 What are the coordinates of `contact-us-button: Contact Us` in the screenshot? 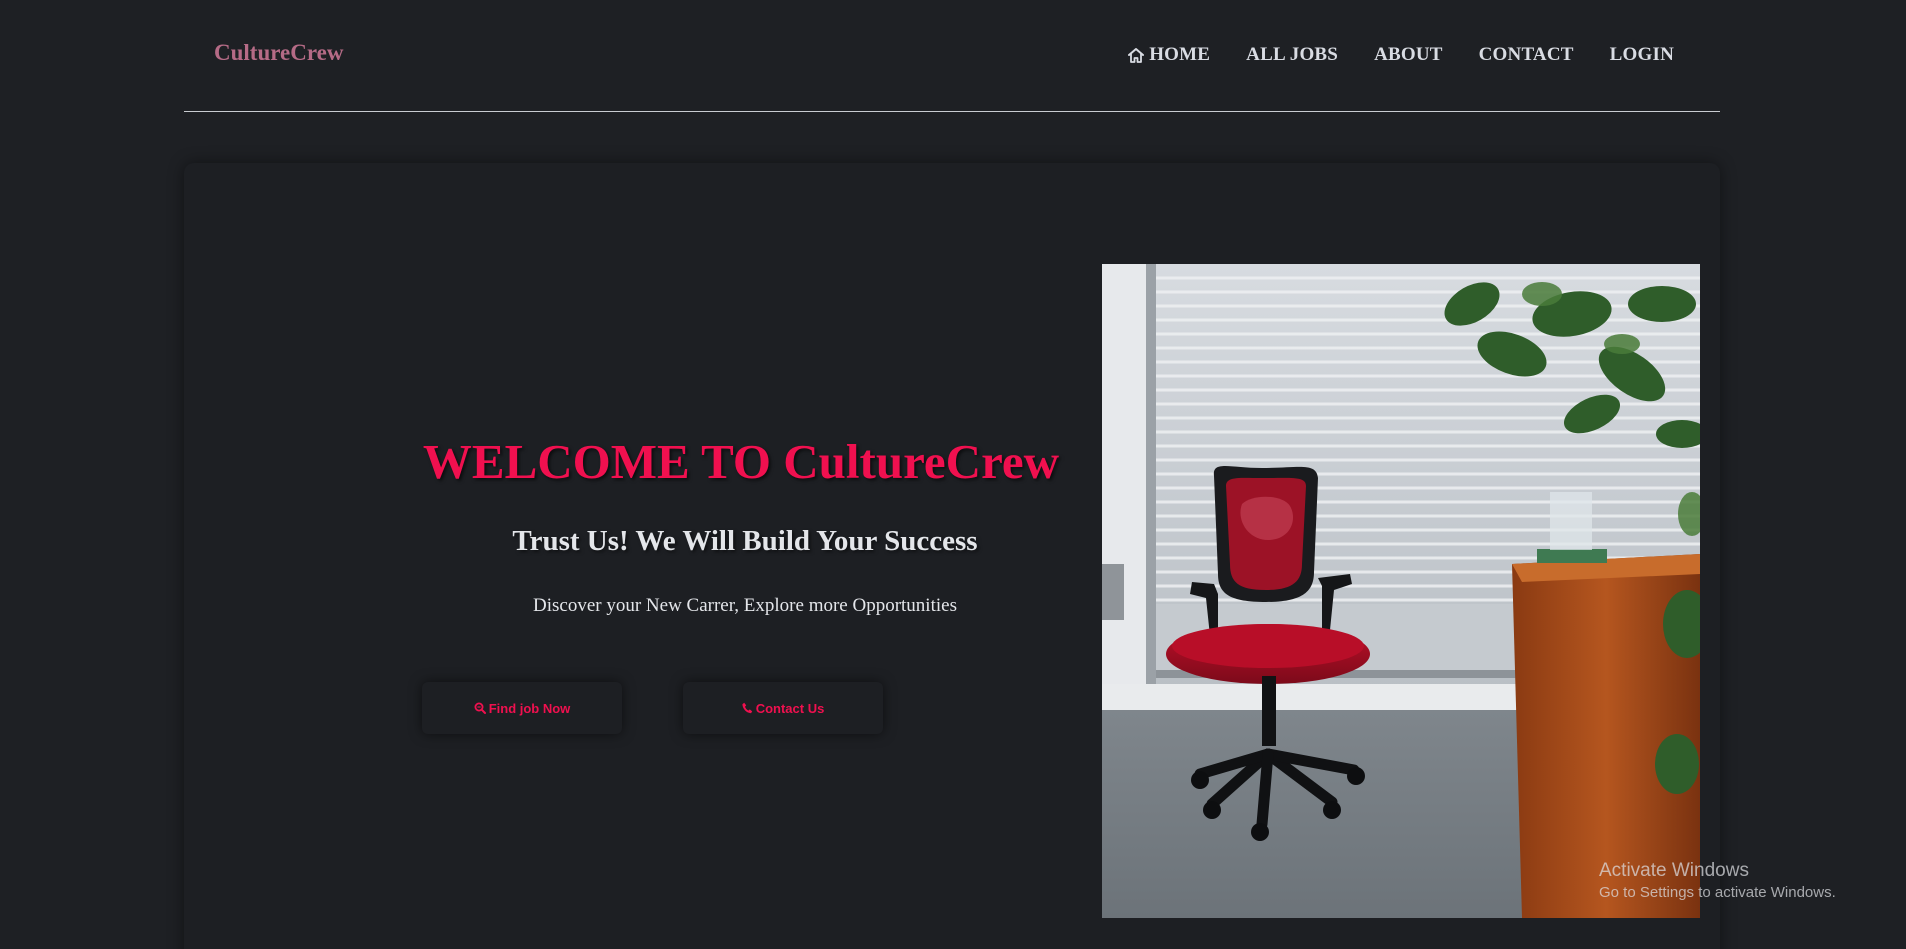 It's located at (783, 708).